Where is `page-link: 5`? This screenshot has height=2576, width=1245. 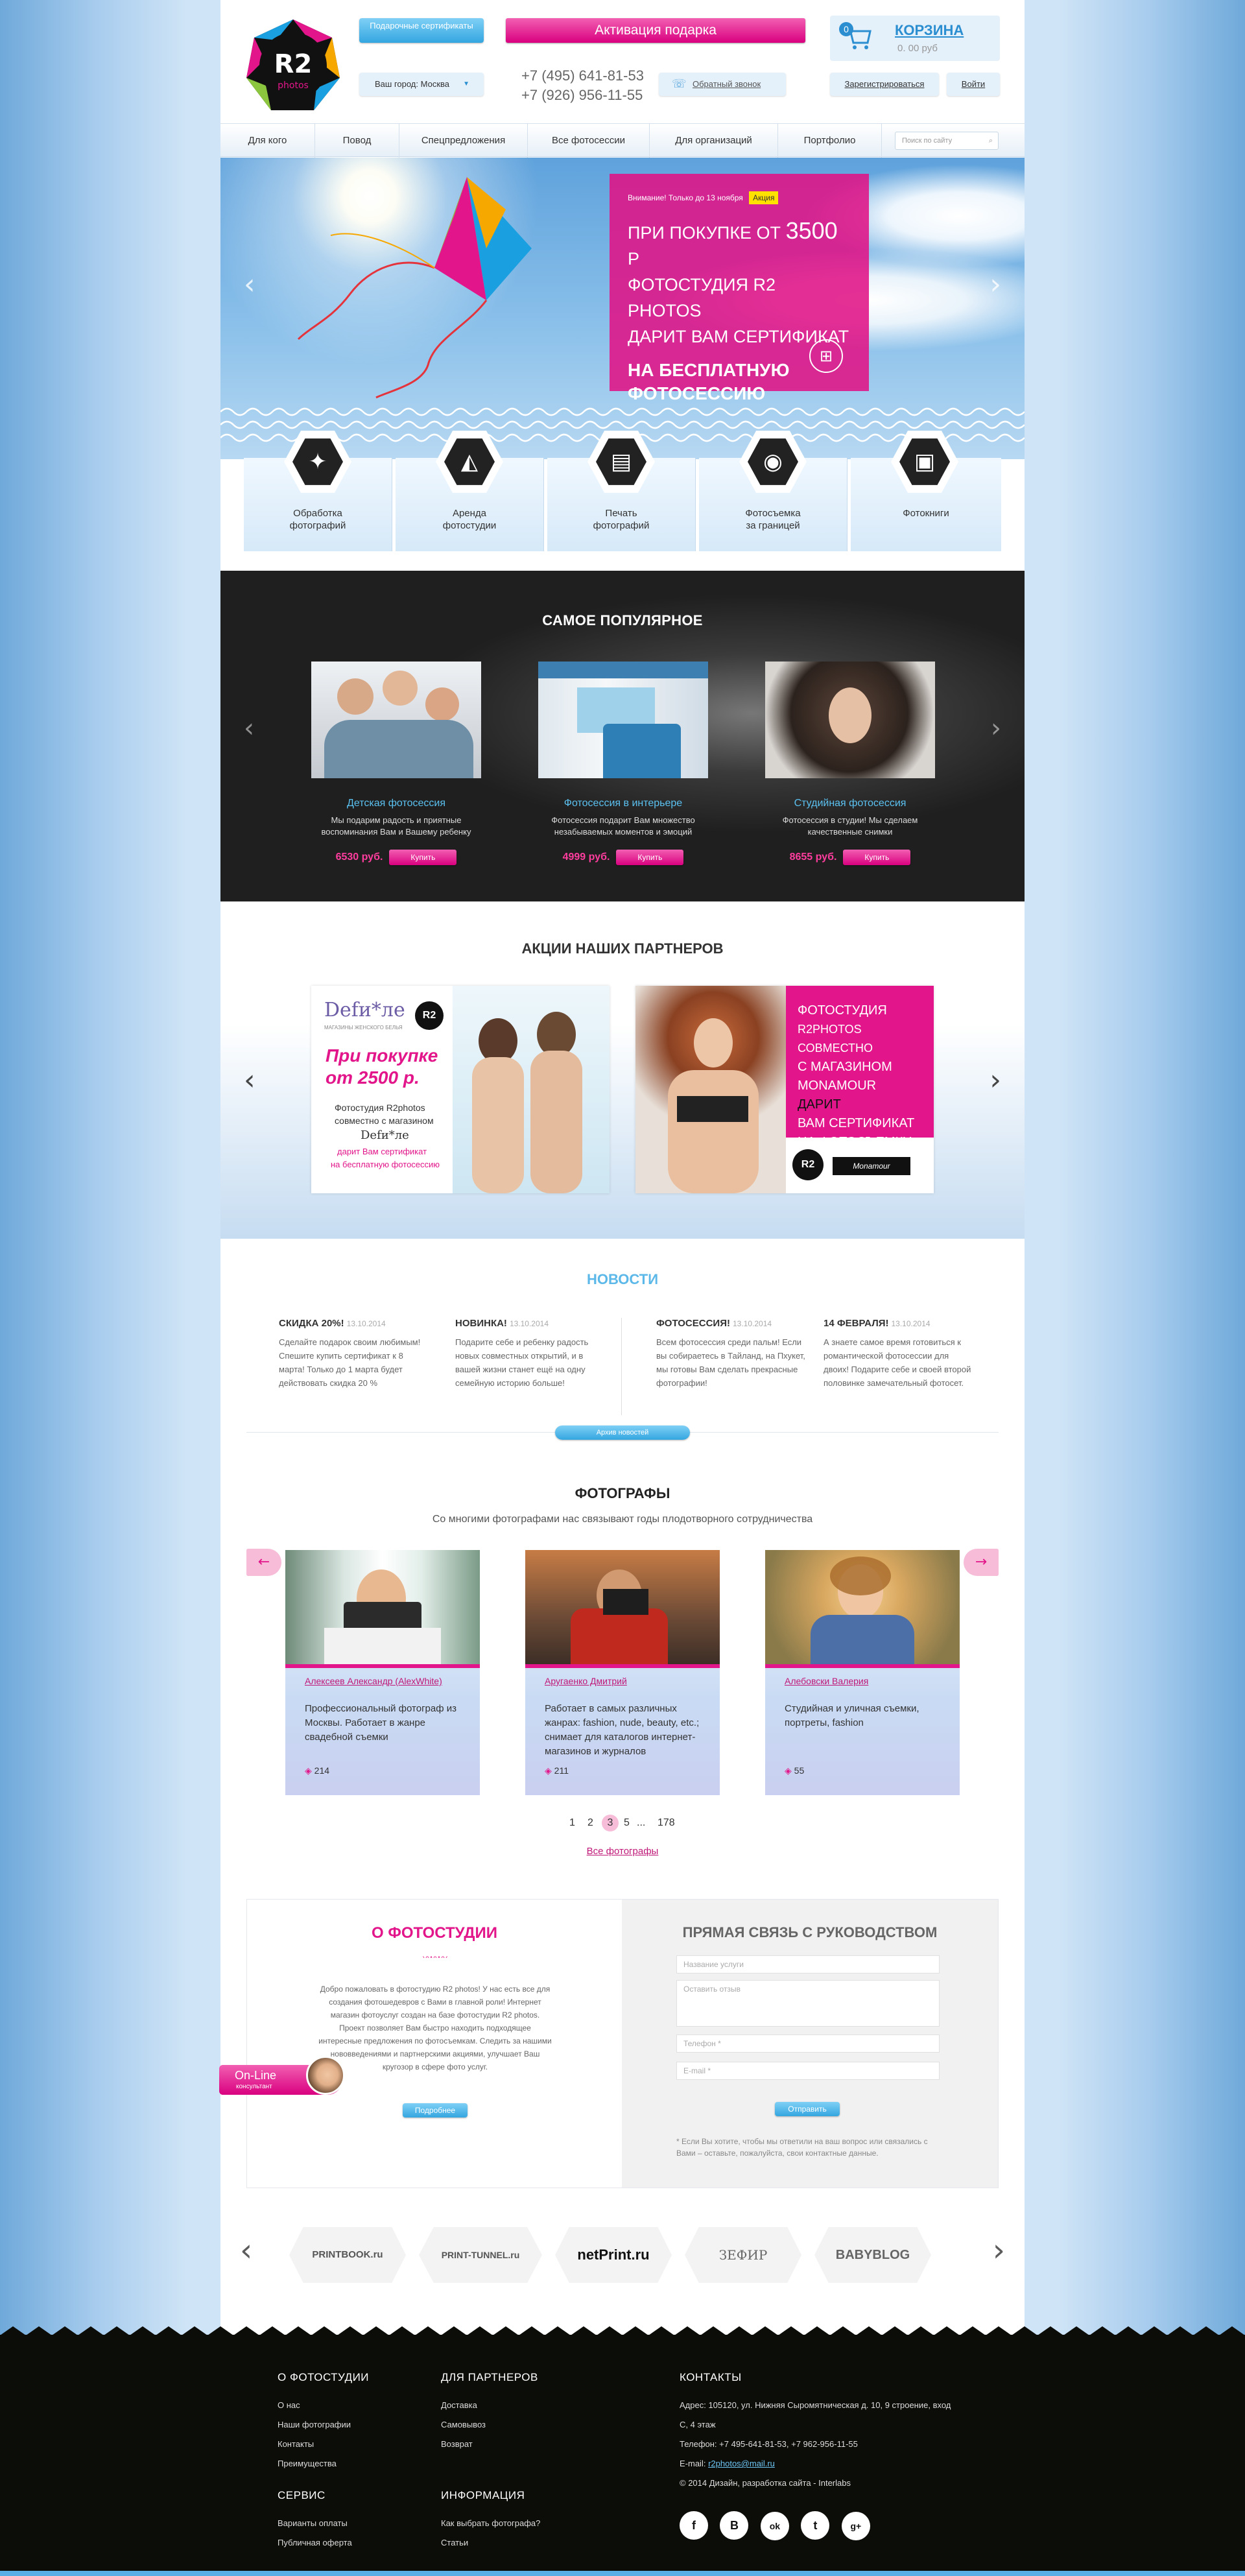
page-link: 5 is located at coordinates (627, 1823).